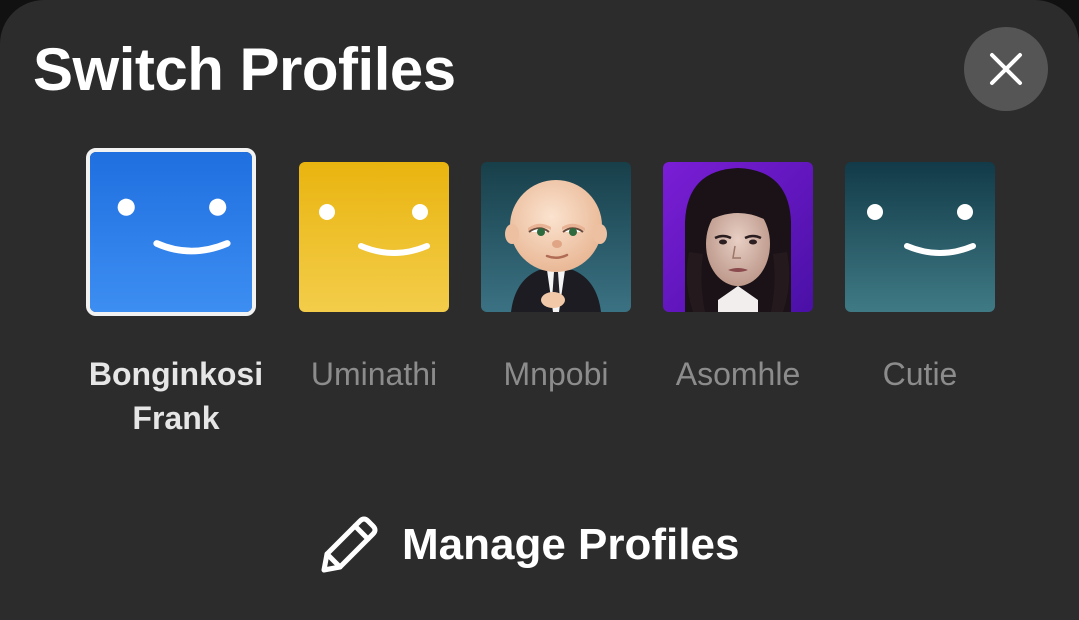  What do you see at coordinates (556, 374) in the screenshot?
I see `profile-name: Mnpobi` at bounding box center [556, 374].